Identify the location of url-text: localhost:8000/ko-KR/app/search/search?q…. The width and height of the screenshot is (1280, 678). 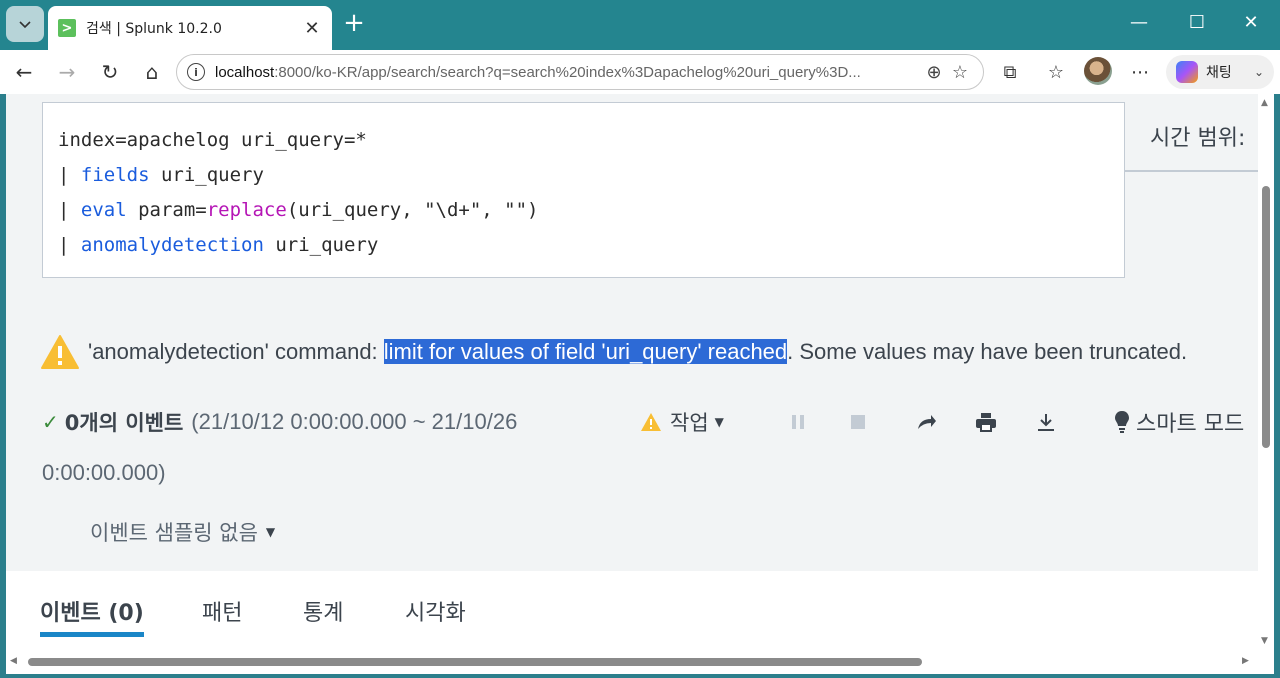
(568, 72).